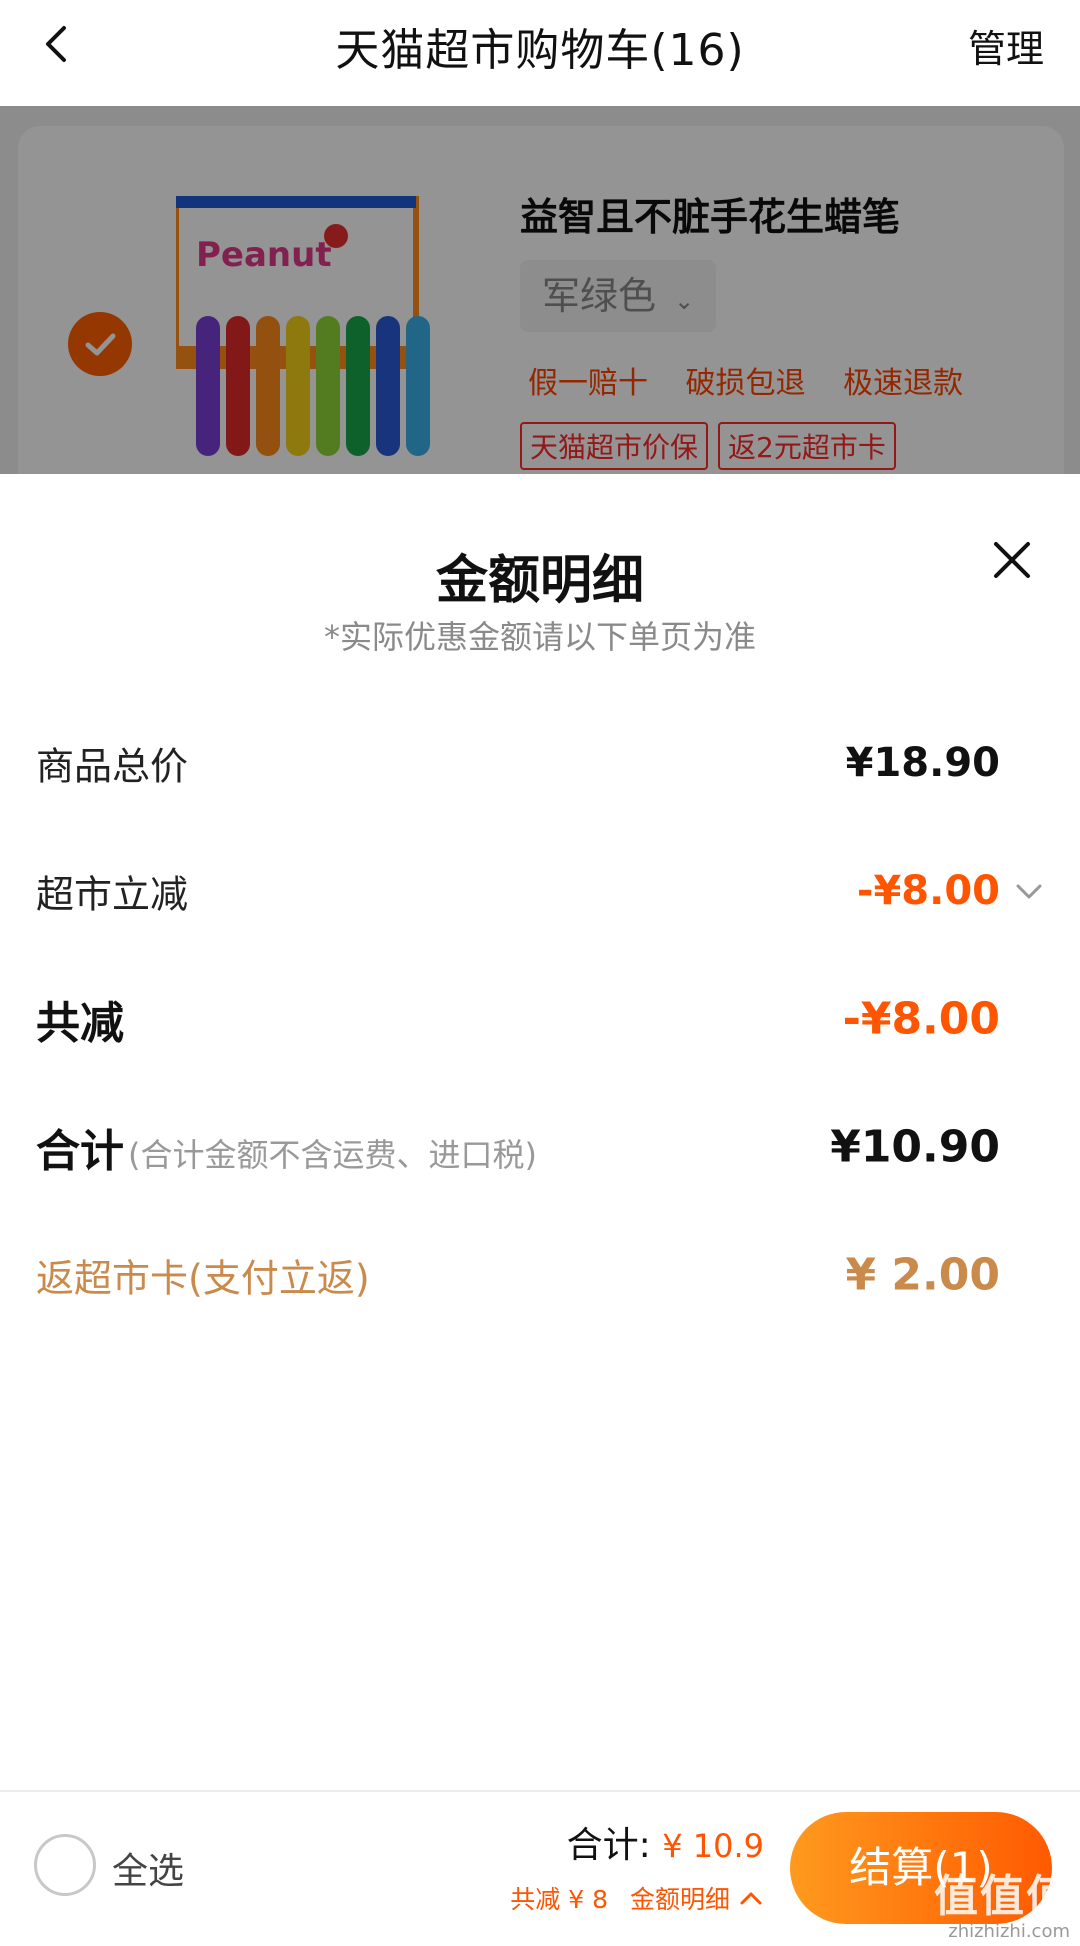  Describe the element at coordinates (203, 1278) in the screenshot. I see `rebate-label: 返超市卡(支付立返)` at that location.